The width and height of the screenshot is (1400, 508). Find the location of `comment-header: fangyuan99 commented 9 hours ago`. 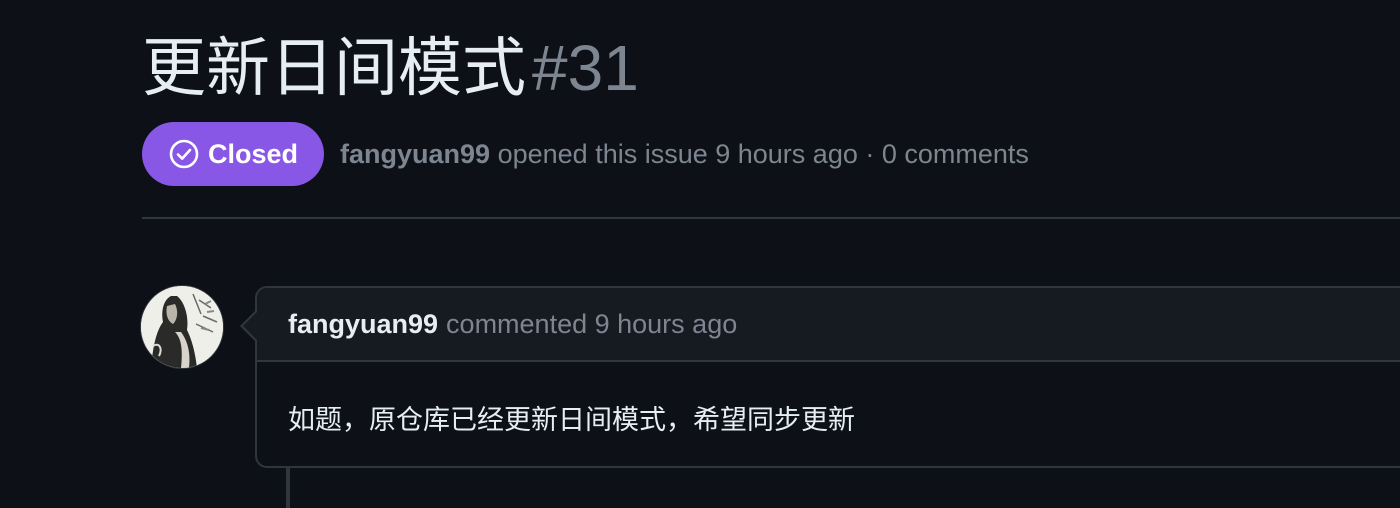

comment-header: fangyuan99 commented 9 hours ago is located at coordinates (828, 325).